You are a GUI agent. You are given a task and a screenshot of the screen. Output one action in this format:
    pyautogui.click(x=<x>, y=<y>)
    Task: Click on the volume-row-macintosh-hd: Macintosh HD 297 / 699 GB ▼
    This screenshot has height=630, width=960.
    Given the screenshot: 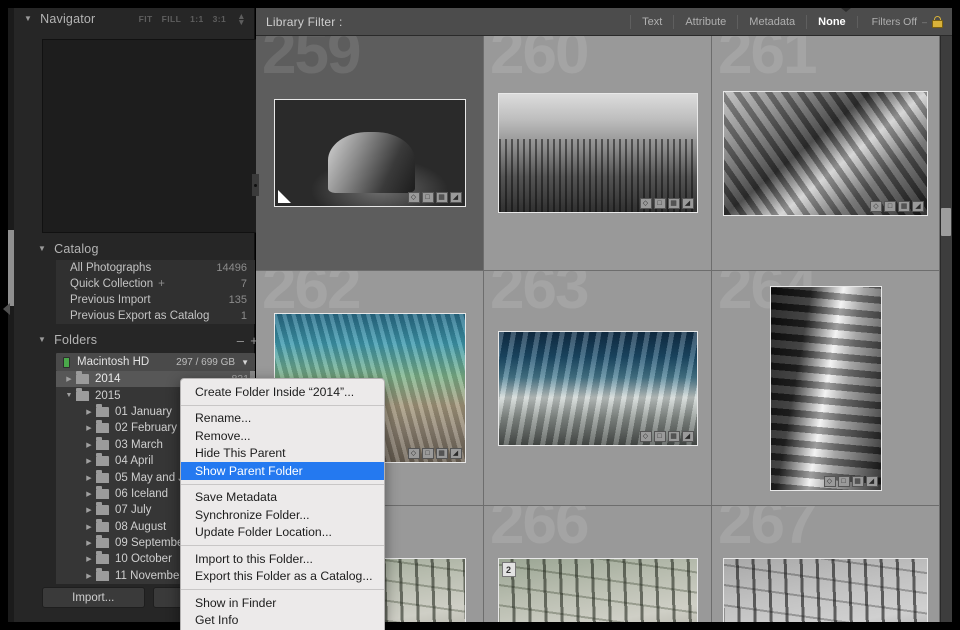 What is the action you would take?
    pyautogui.click(x=155, y=362)
    